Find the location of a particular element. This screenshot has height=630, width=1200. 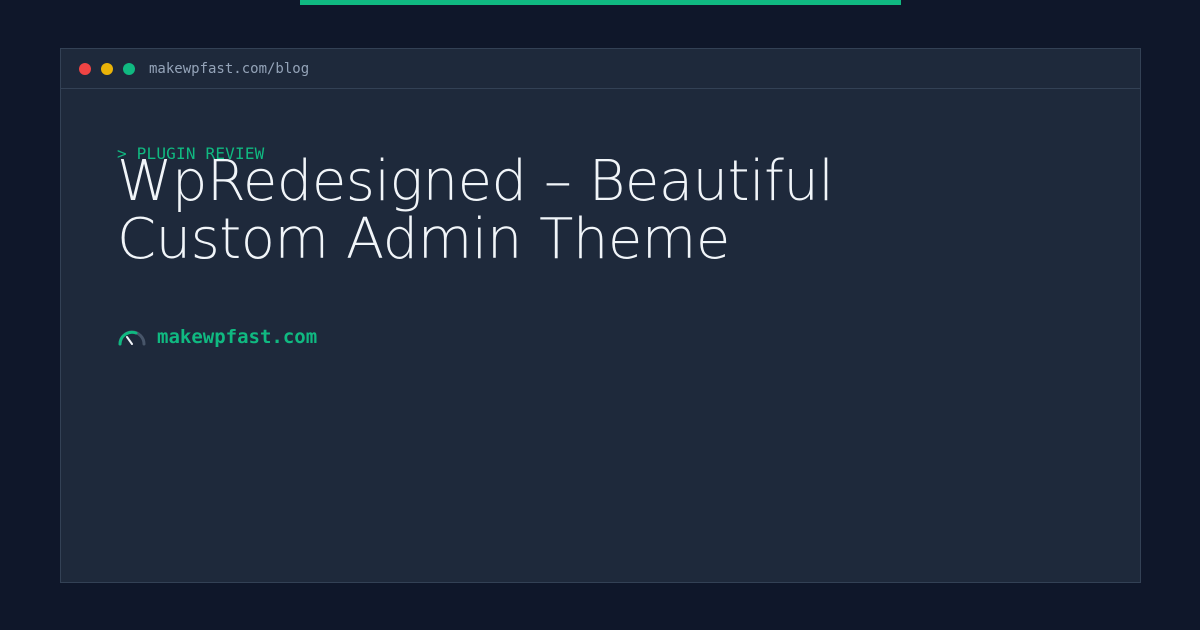

top-accent-bar is located at coordinates (600, 2).